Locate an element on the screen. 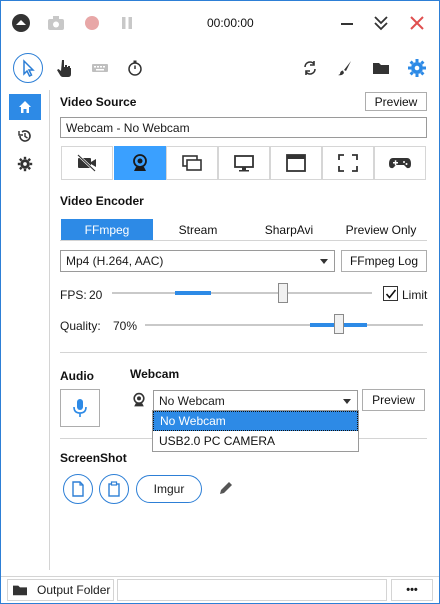  audio-title: Audio is located at coordinates (77, 376).